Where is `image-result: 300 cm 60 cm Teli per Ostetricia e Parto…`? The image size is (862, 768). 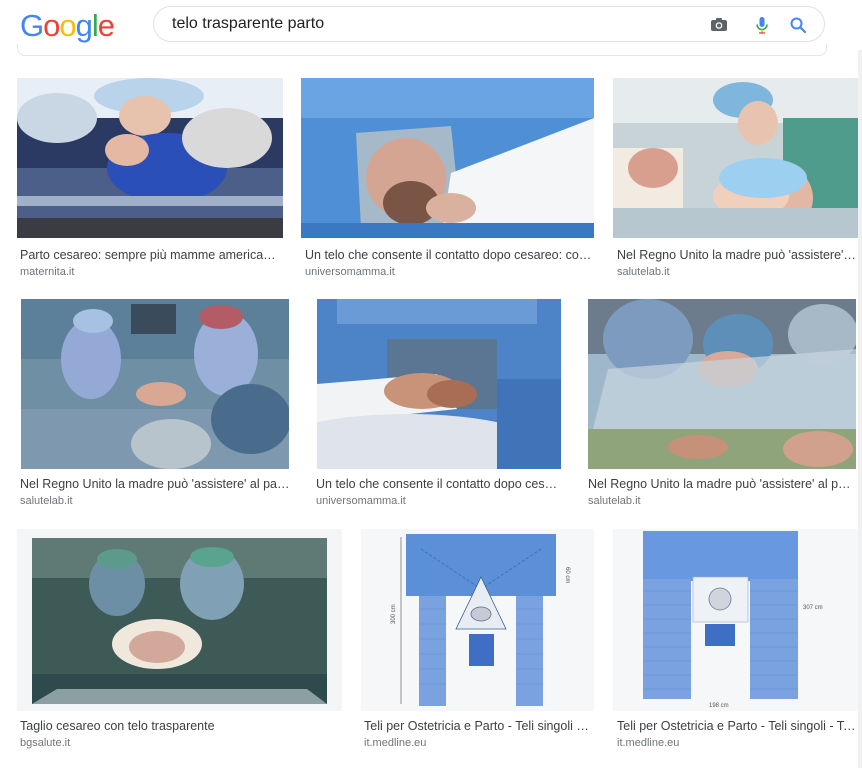 image-result: 300 cm 60 cm Teli per Ostetricia e Parto… is located at coordinates (477, 640).